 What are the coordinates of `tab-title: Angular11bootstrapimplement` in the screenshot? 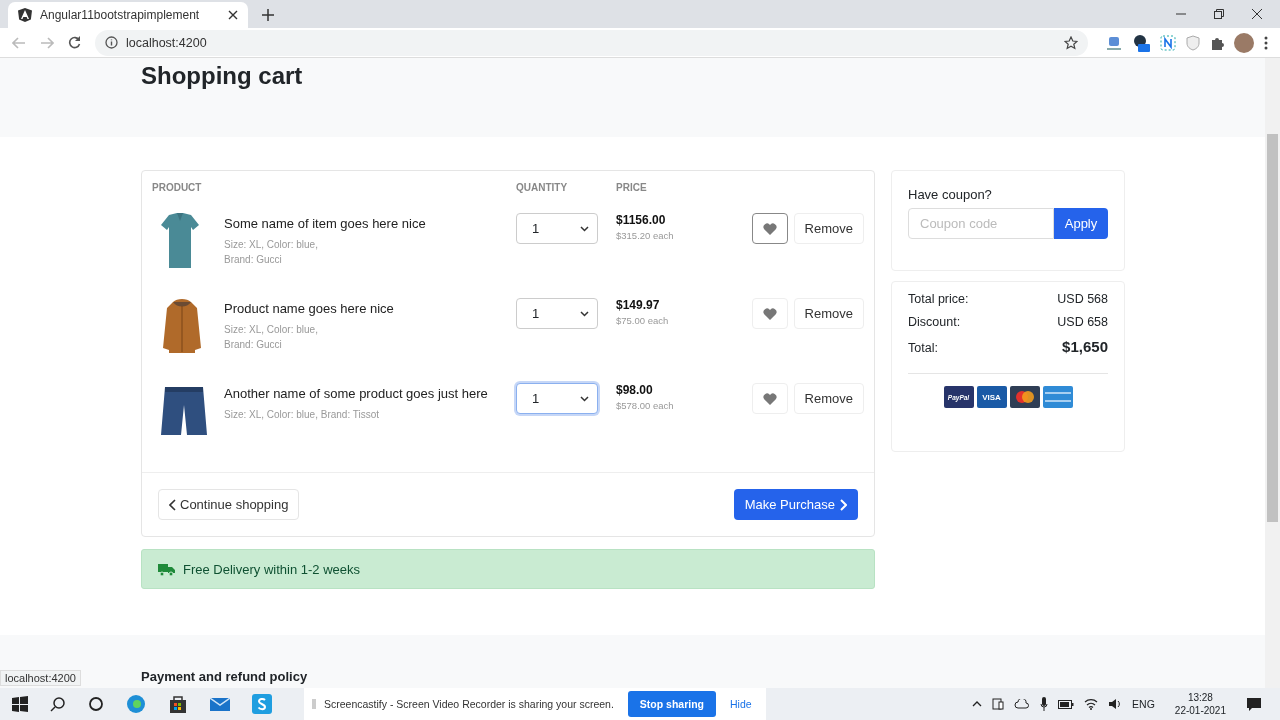 It's located at (120, 15).